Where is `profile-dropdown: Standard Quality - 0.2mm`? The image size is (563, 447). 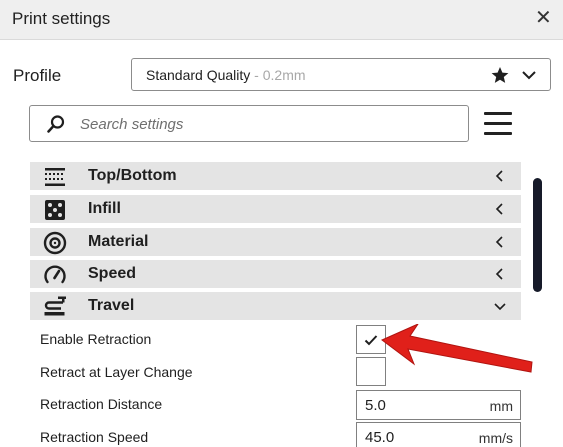 profile-dropdown: Standard Quality - 0.2mm is located at coordinates (341, 74).